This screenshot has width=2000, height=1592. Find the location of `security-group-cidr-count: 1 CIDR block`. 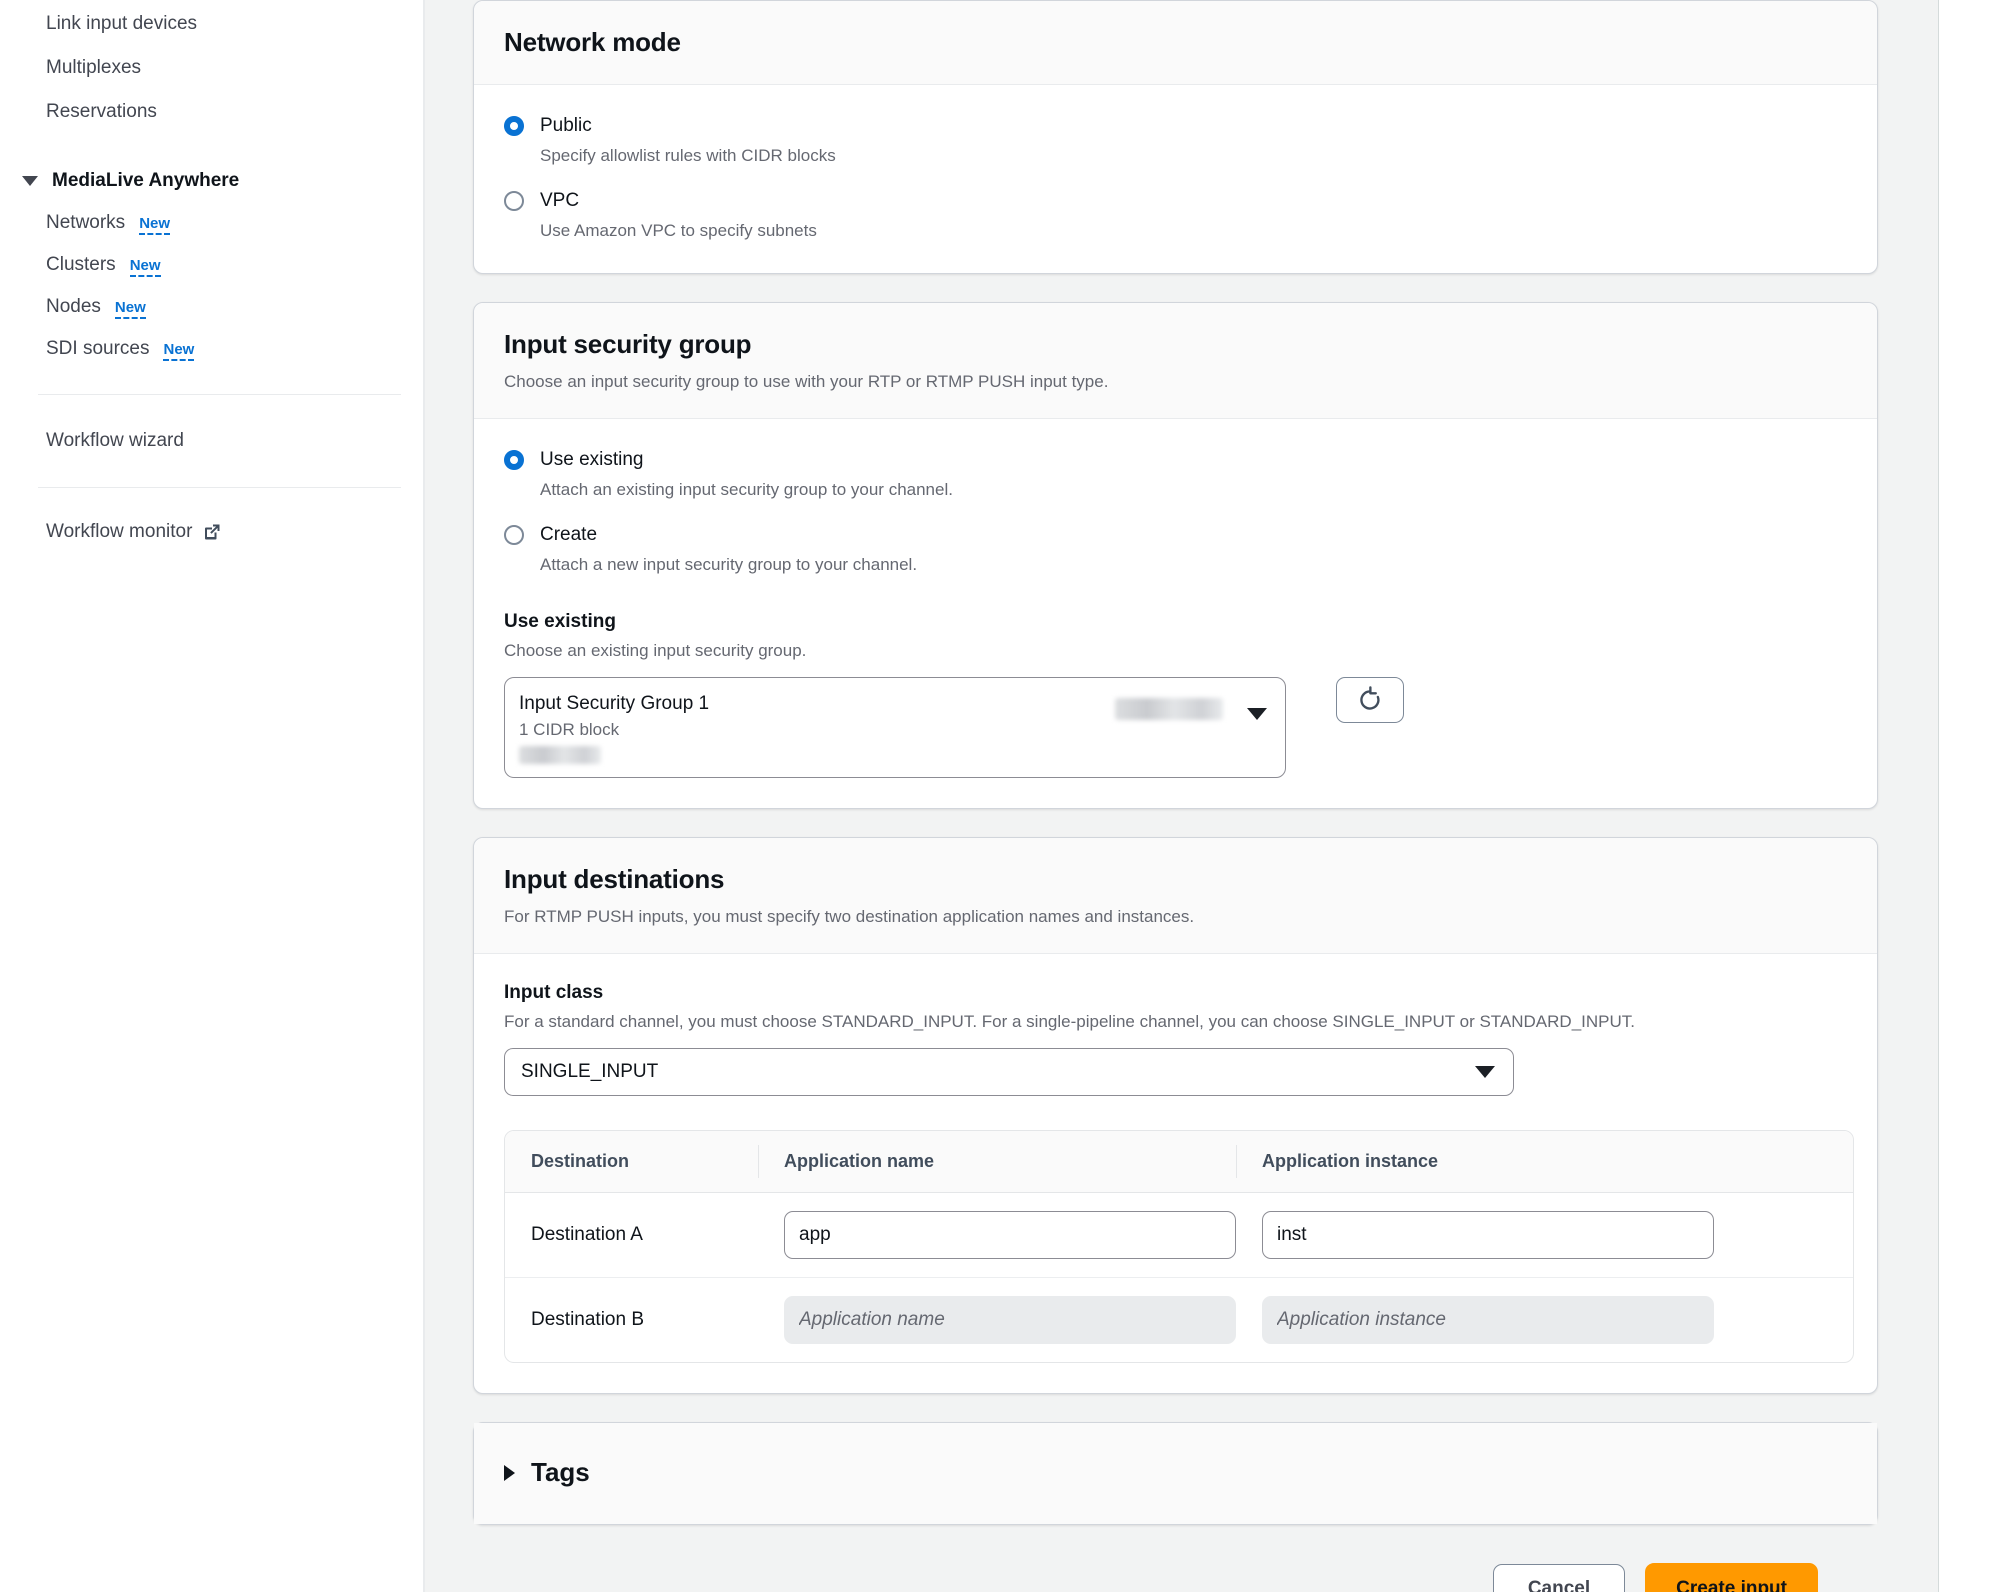

security-group-cidr-count: 1 CIDR block is located at coordinates (569, 729).